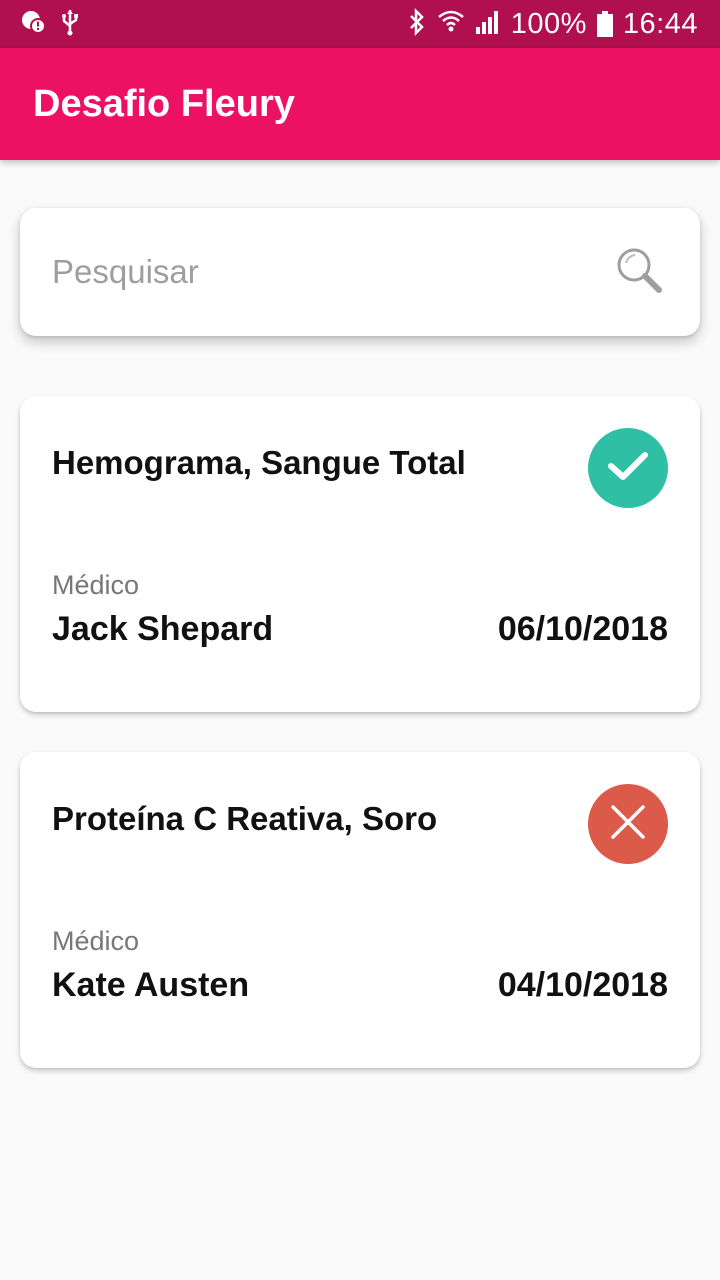  Describe the element at coordinates (451, 24) in the screenshot. I see `wifi-icon` at that location.